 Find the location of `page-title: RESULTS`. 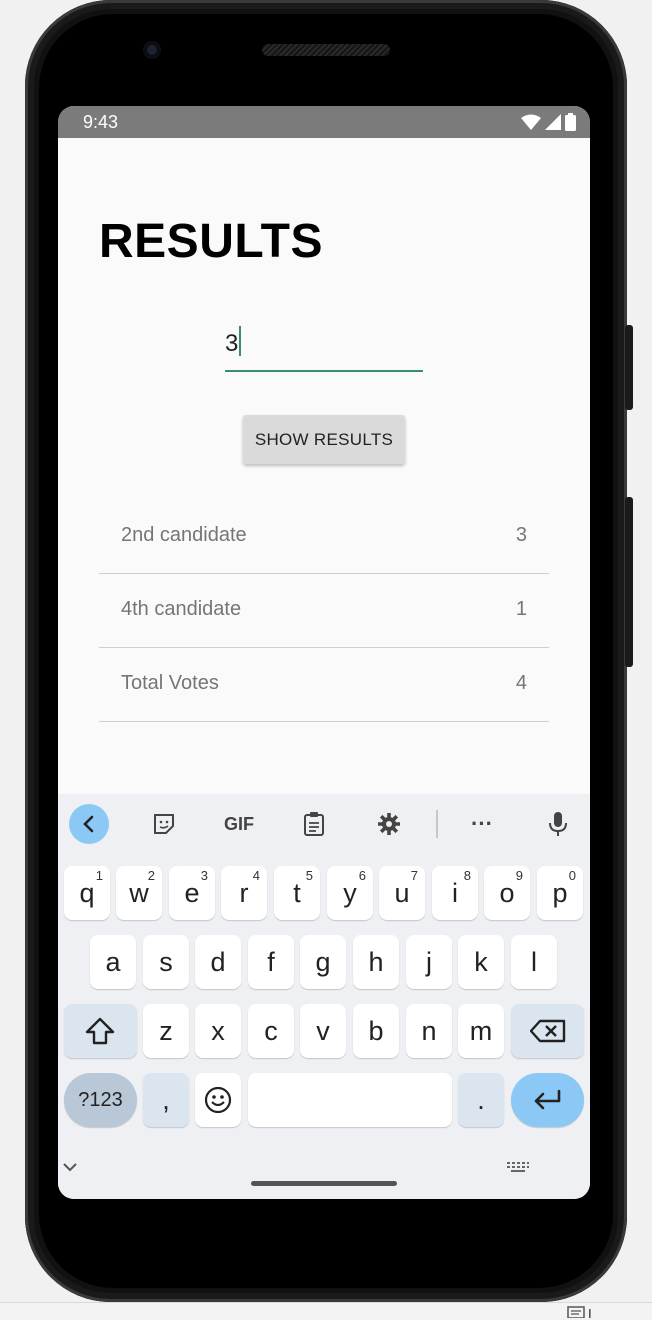

page-title: RESULTS is located at coordinates (211, 241).